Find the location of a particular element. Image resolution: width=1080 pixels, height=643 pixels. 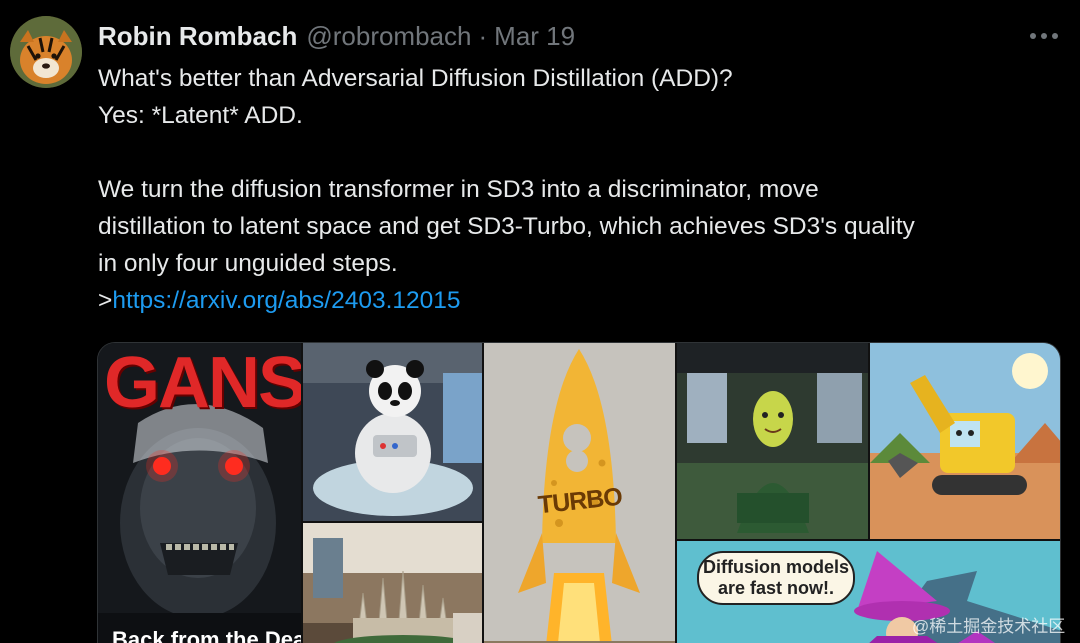

more-options-button is located at coordinates (1044, 36).